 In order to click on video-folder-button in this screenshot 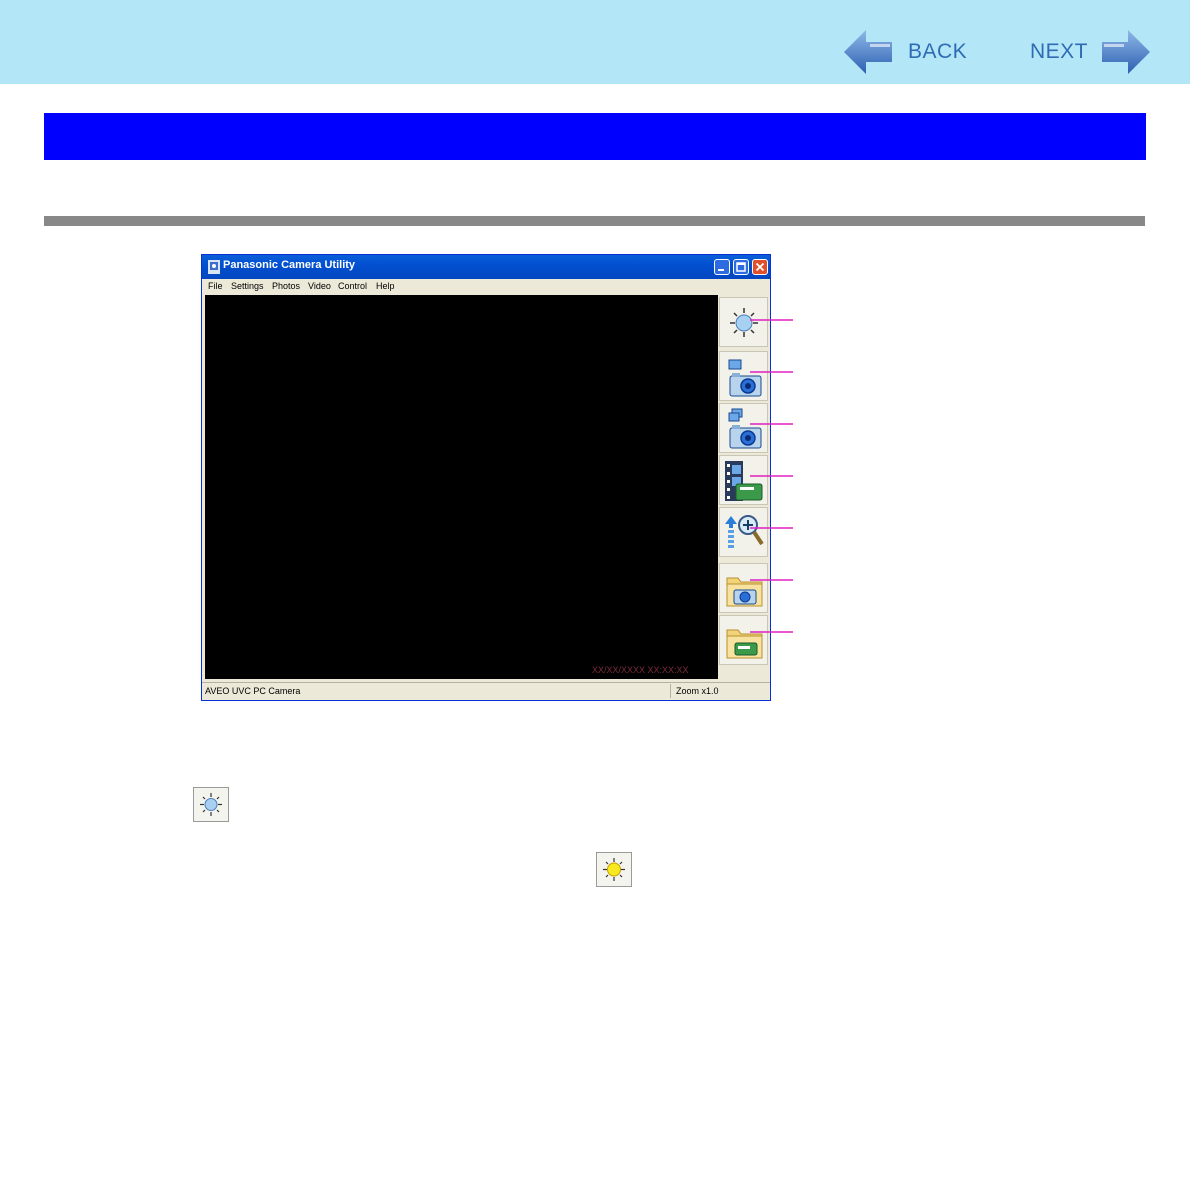, I will do `click(743, 640)`.